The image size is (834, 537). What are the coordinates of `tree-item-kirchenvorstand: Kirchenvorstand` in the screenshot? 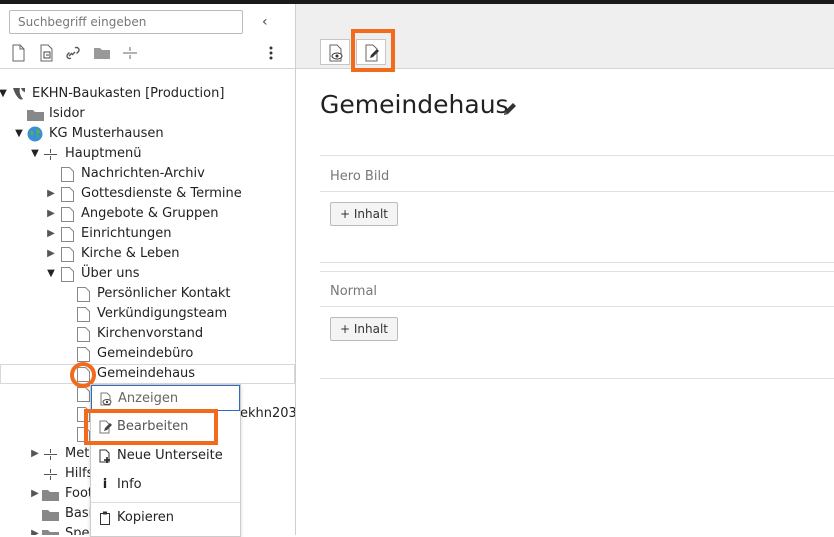 It's located at (147, 334).